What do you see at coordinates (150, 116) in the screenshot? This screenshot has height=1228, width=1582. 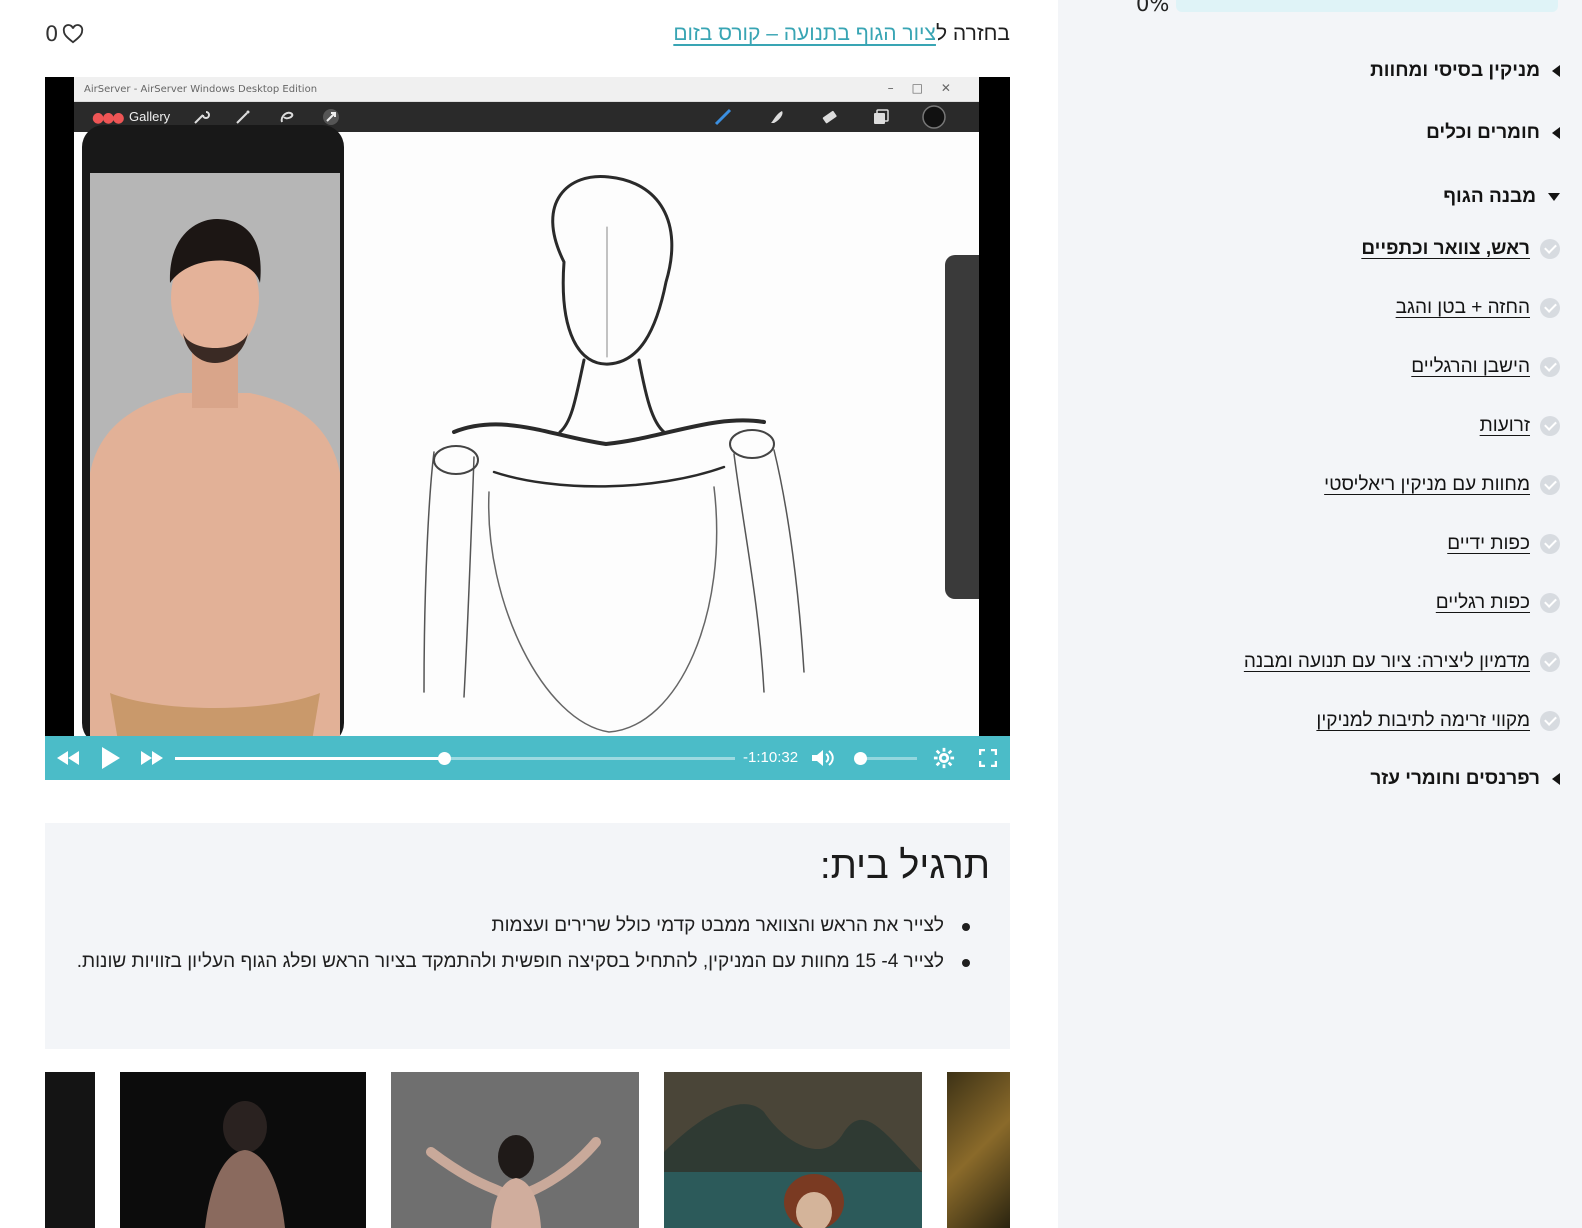 I see `gallery-label: Gallery` at bounding box center [150, 116].